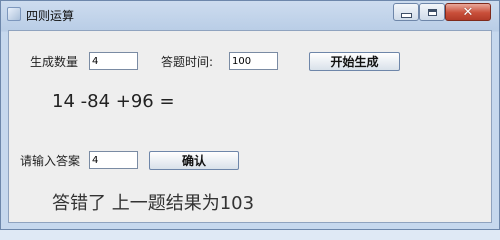 This screenshot has height=240, width=500. I want to click on minimize-button, so click(406, 12).